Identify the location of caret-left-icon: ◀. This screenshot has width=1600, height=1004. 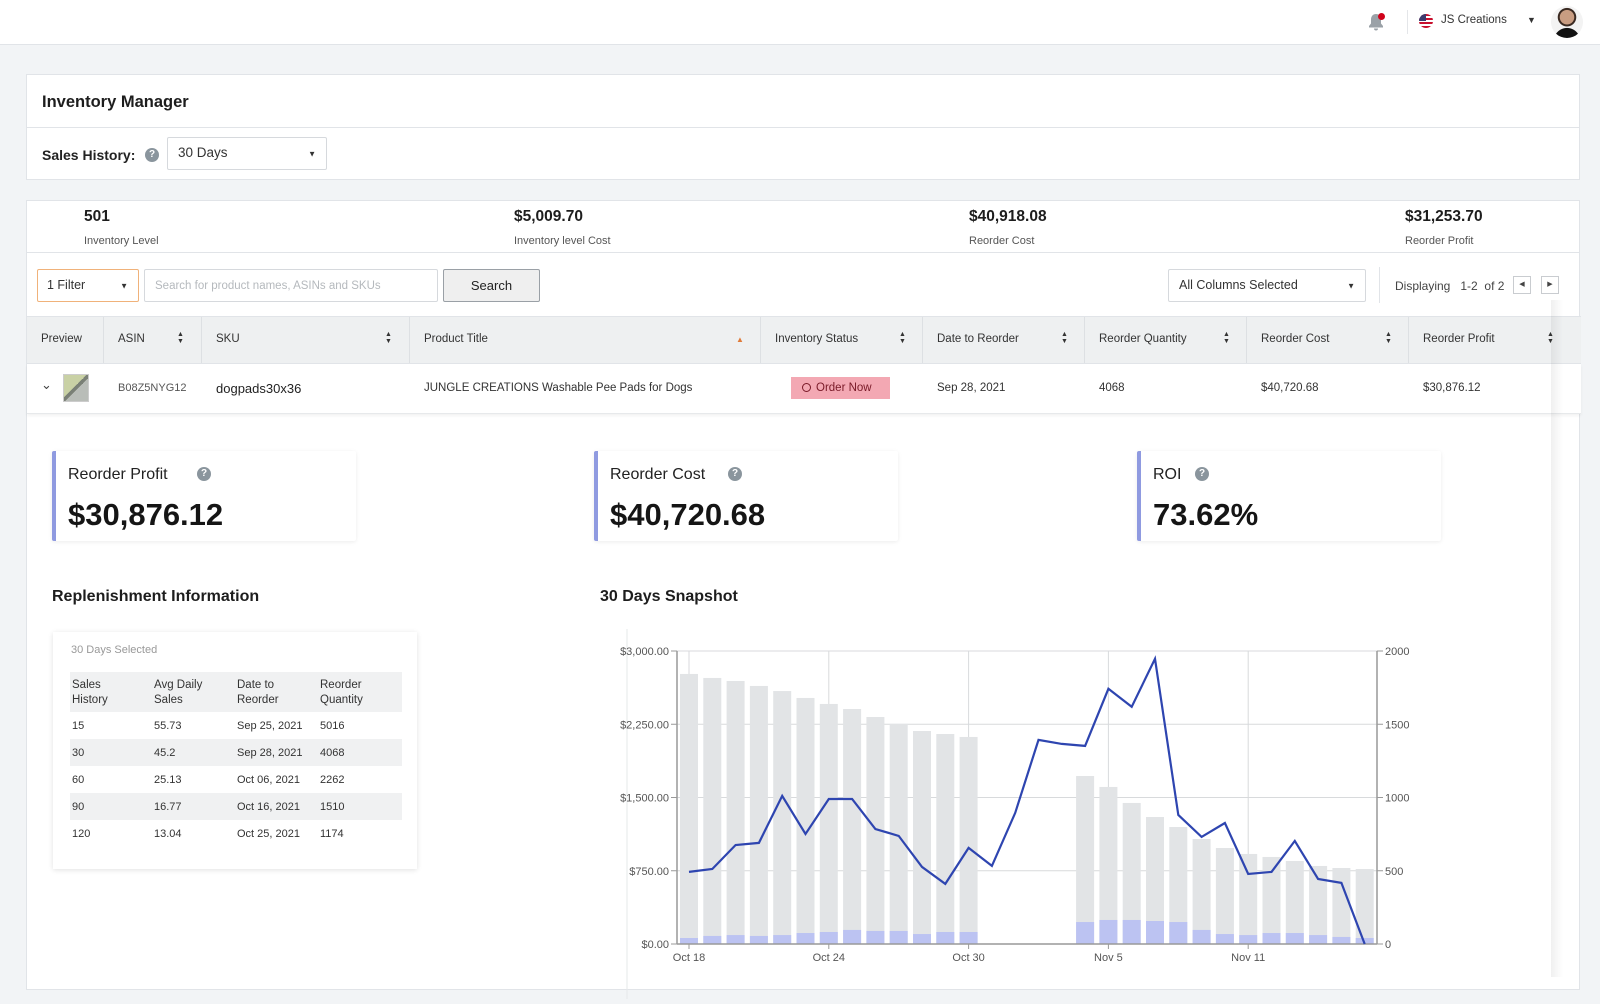
(1521, 284).